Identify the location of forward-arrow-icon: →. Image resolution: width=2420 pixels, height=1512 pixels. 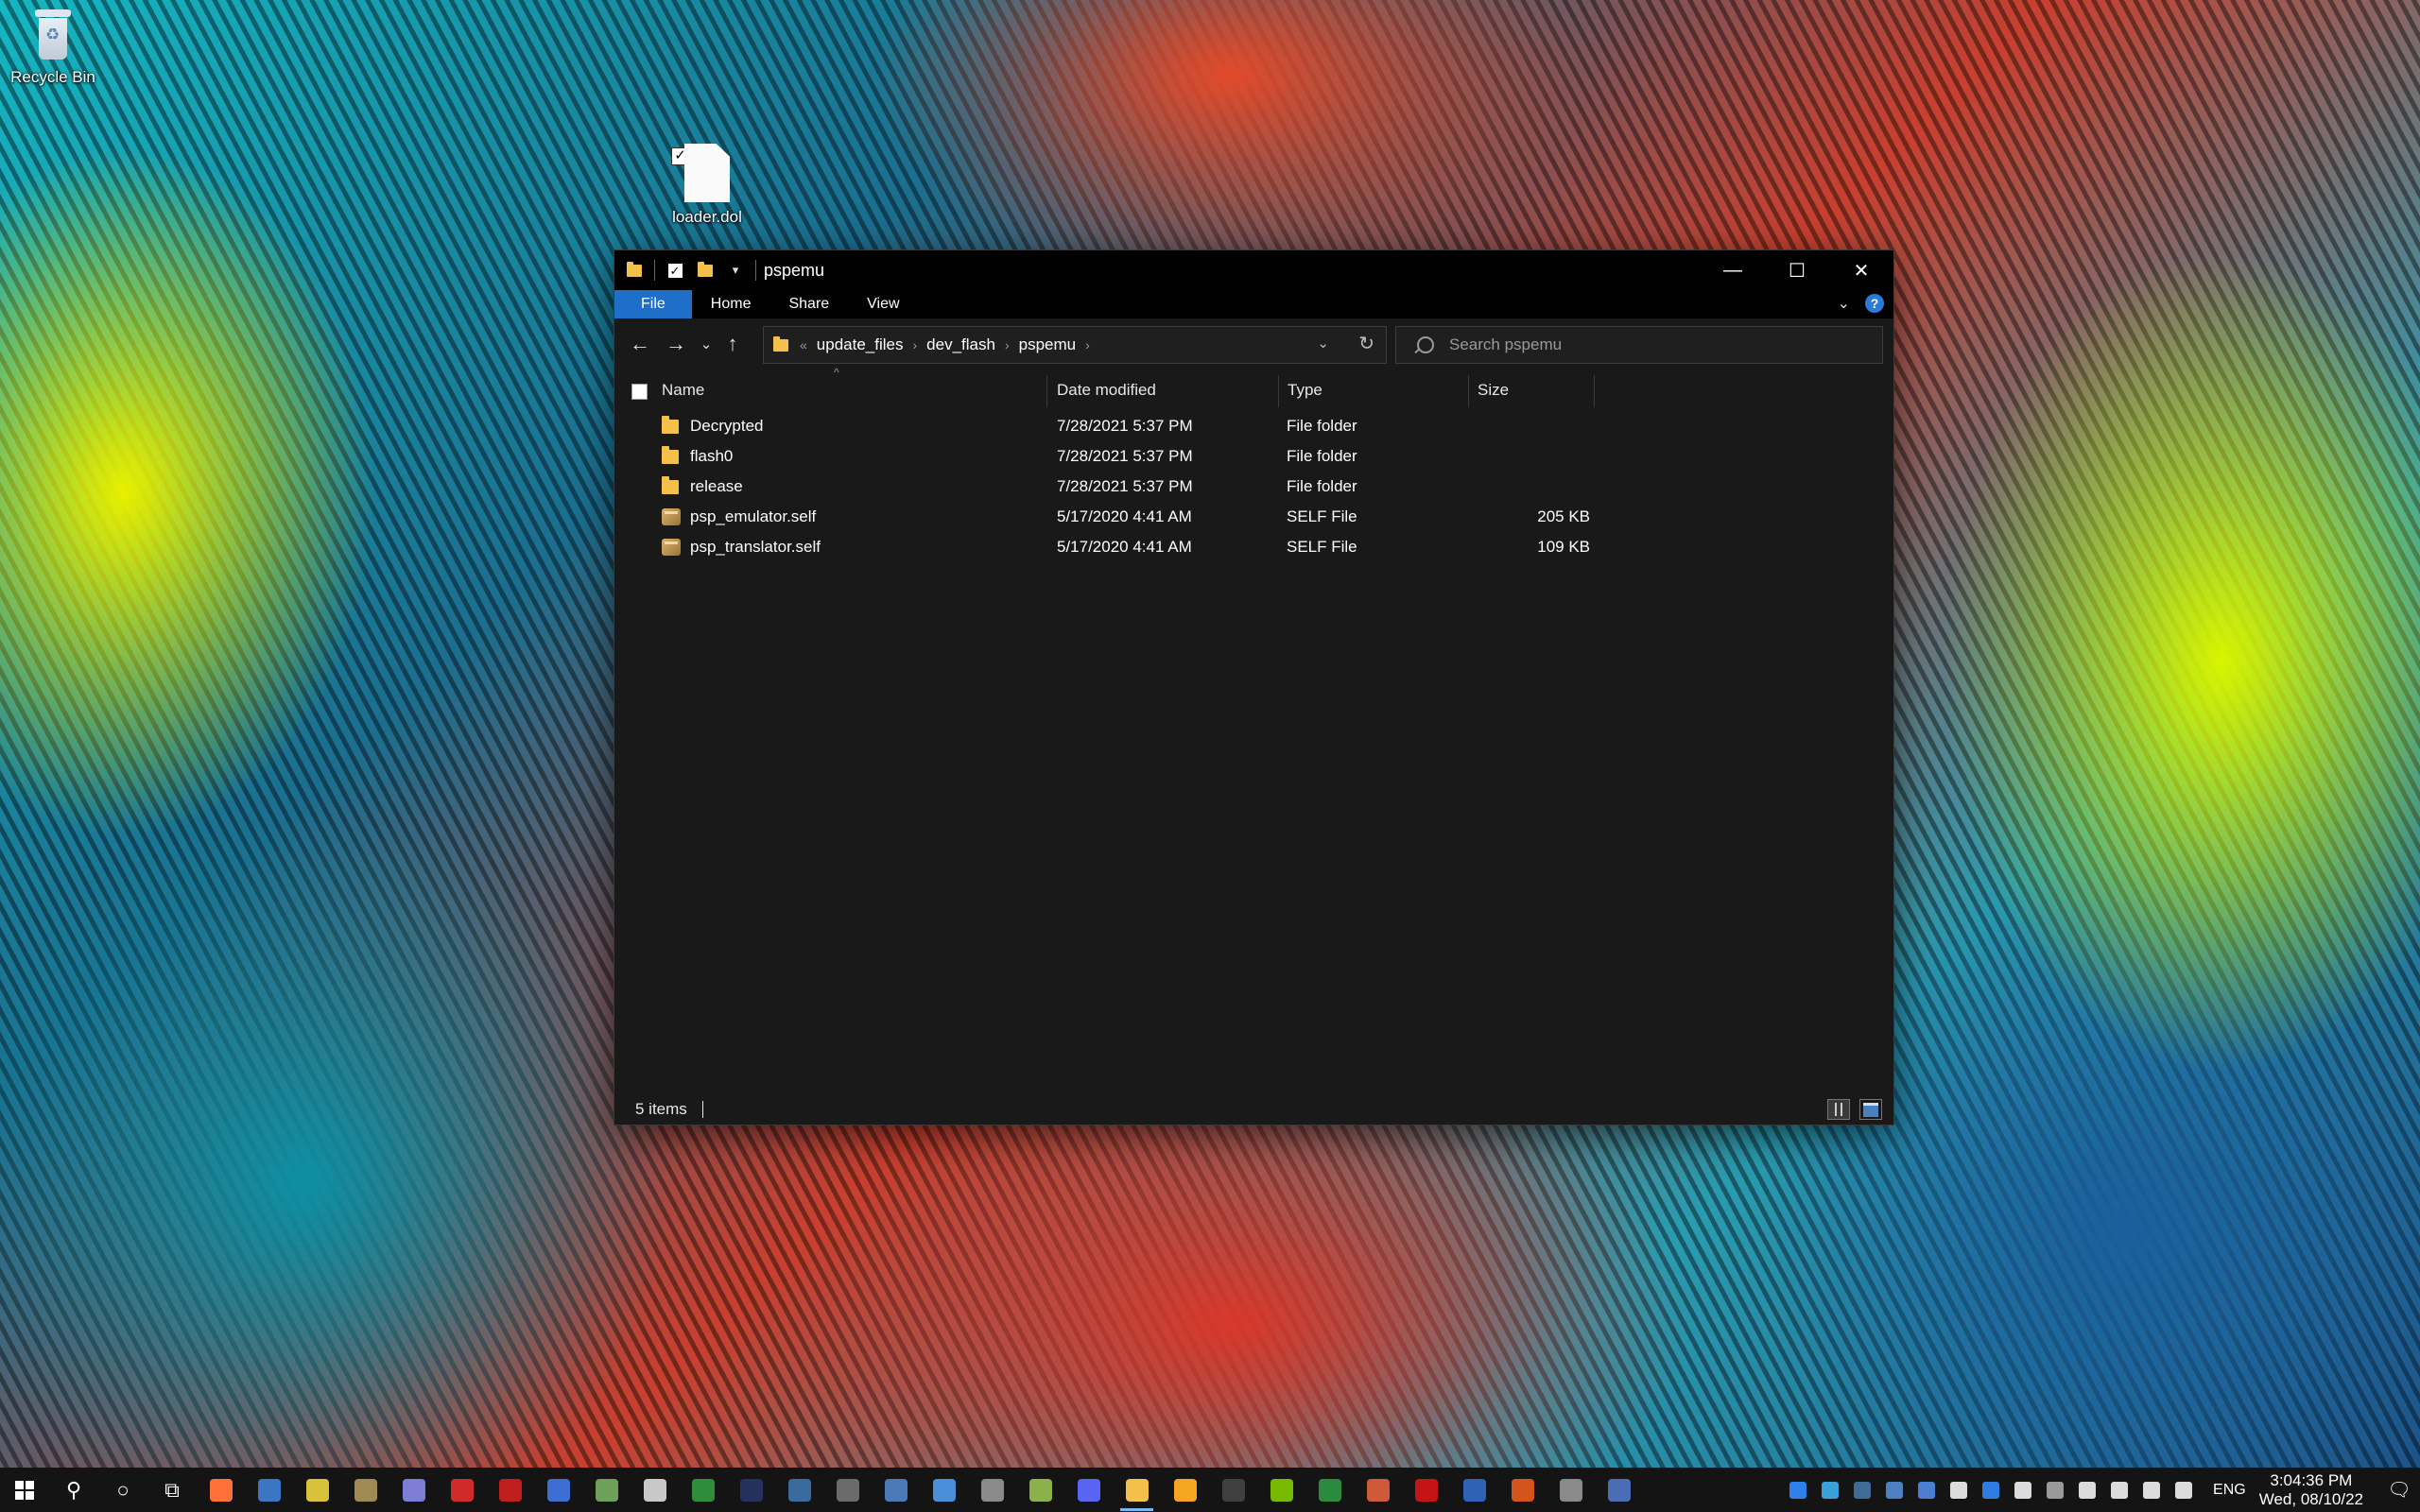
(676, 344).